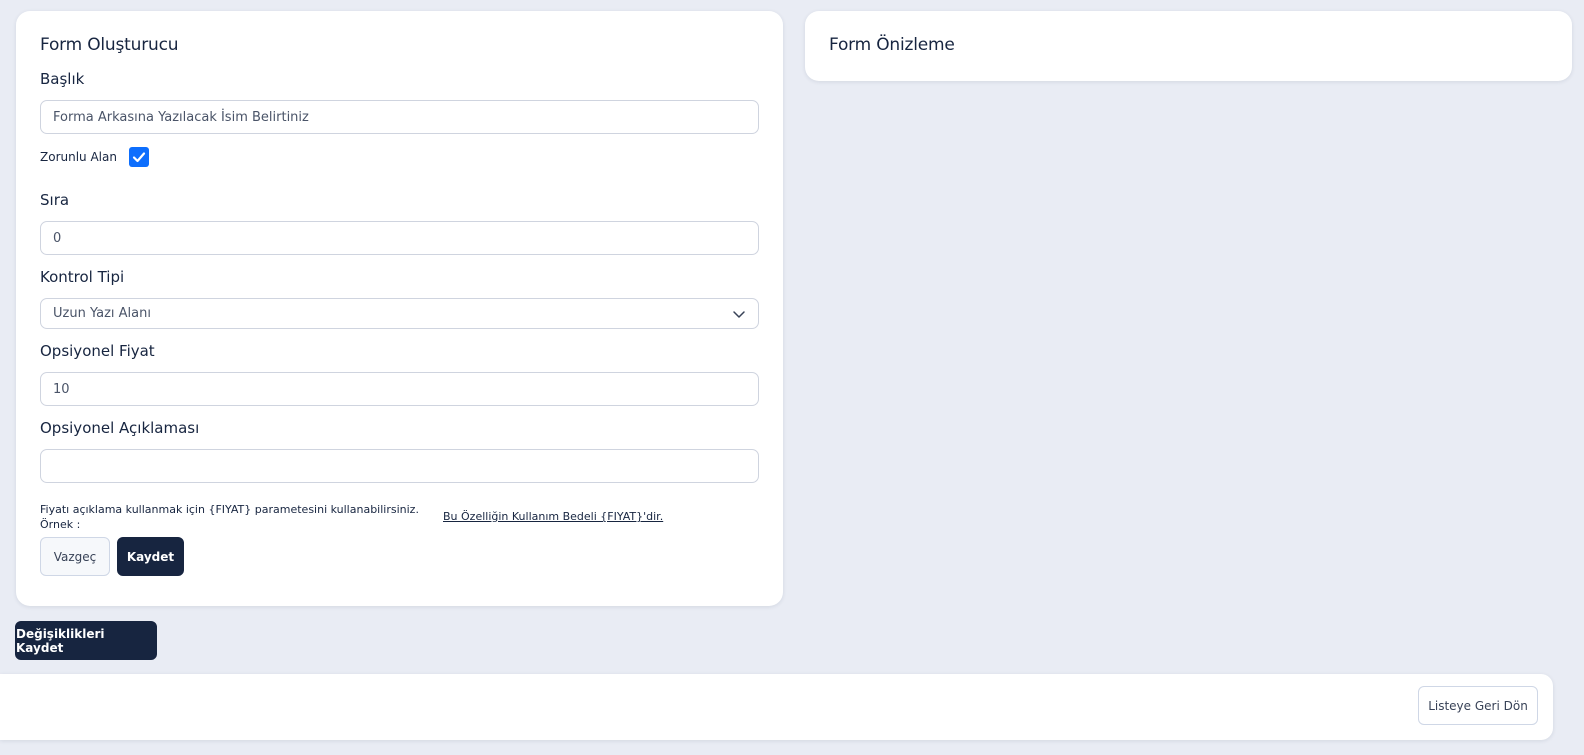  I want to click on chevron-down-icon, so click(739, 314).